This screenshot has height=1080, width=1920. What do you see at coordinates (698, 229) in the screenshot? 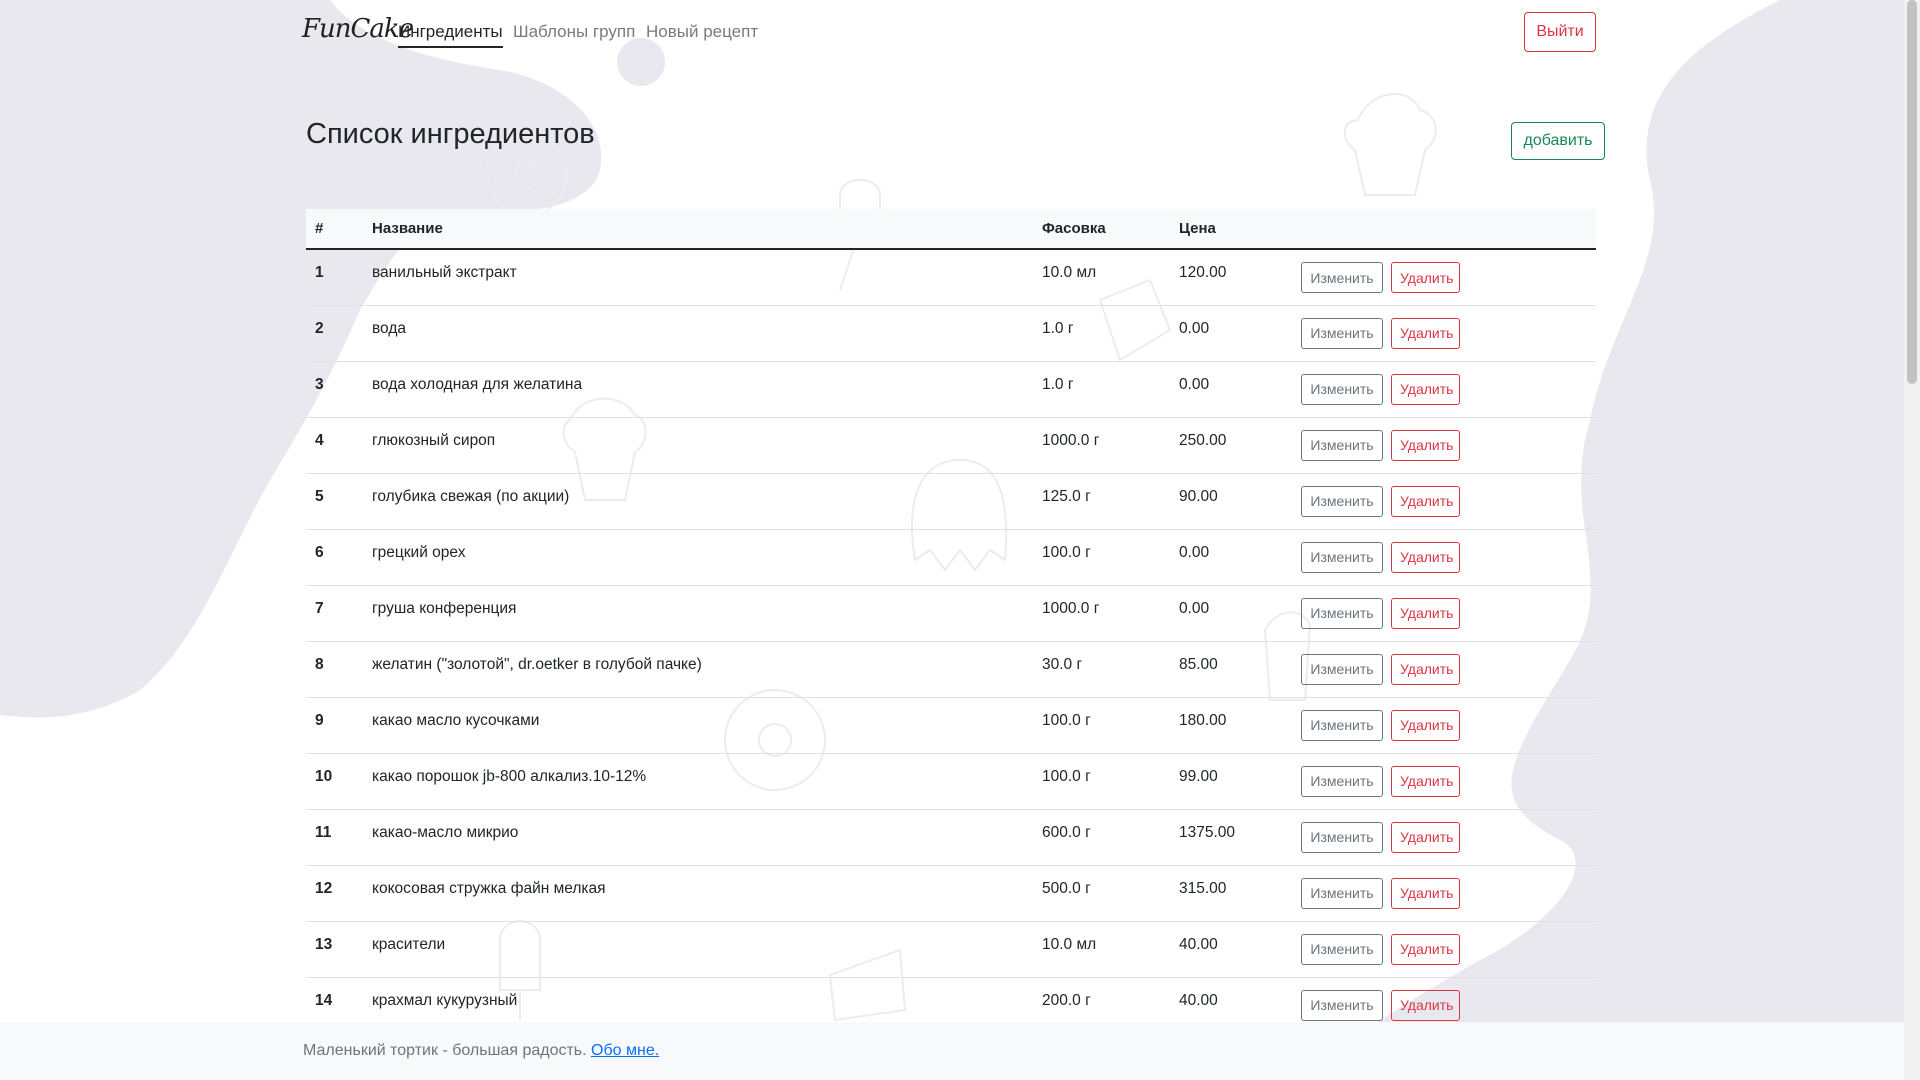
I see `header-name: Название` at bounding box center [698, 229].